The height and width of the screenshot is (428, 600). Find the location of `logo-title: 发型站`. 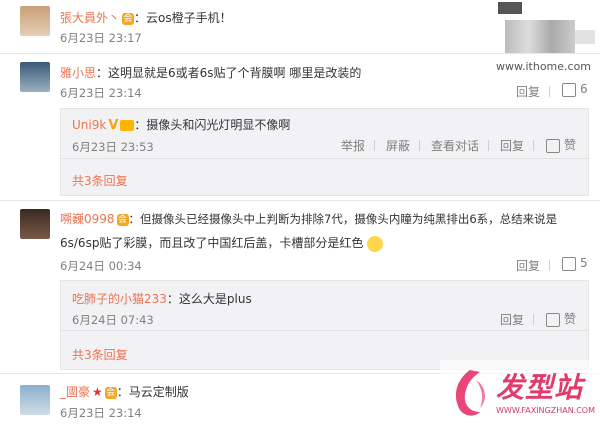

logo-title: 发型站 is located at coordinates (540, 387).